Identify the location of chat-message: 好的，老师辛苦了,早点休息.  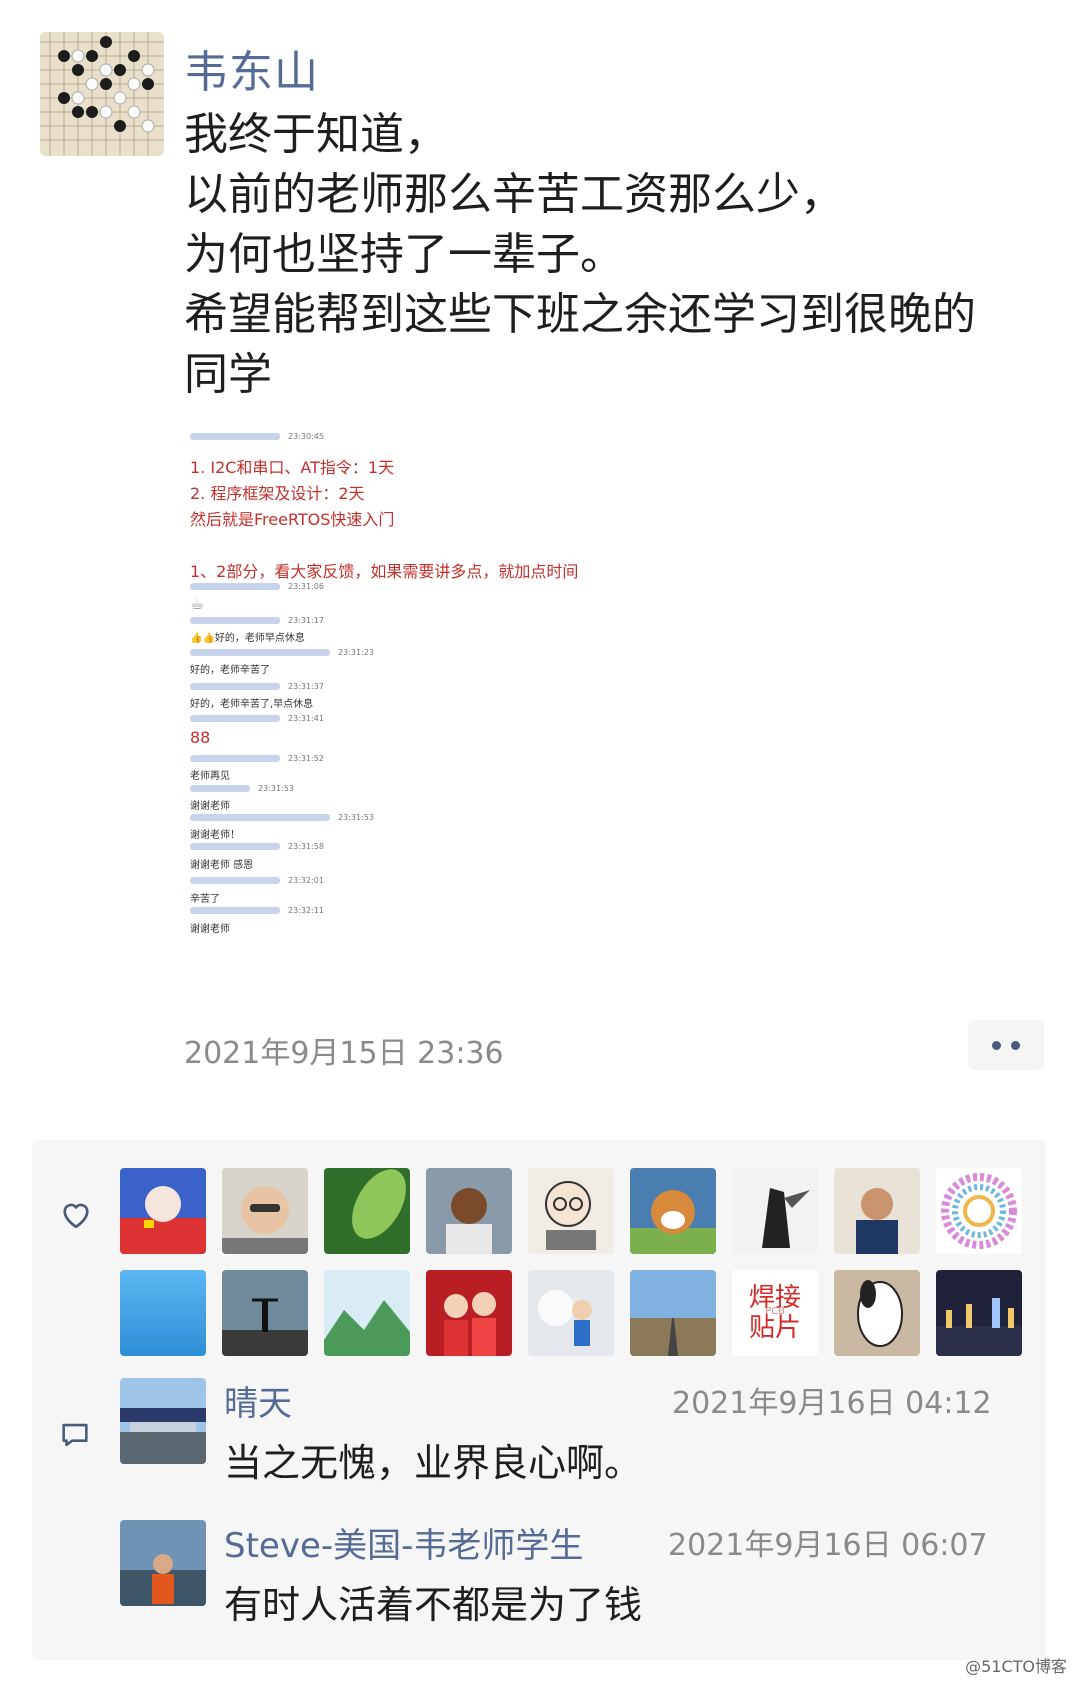
(252, 704).